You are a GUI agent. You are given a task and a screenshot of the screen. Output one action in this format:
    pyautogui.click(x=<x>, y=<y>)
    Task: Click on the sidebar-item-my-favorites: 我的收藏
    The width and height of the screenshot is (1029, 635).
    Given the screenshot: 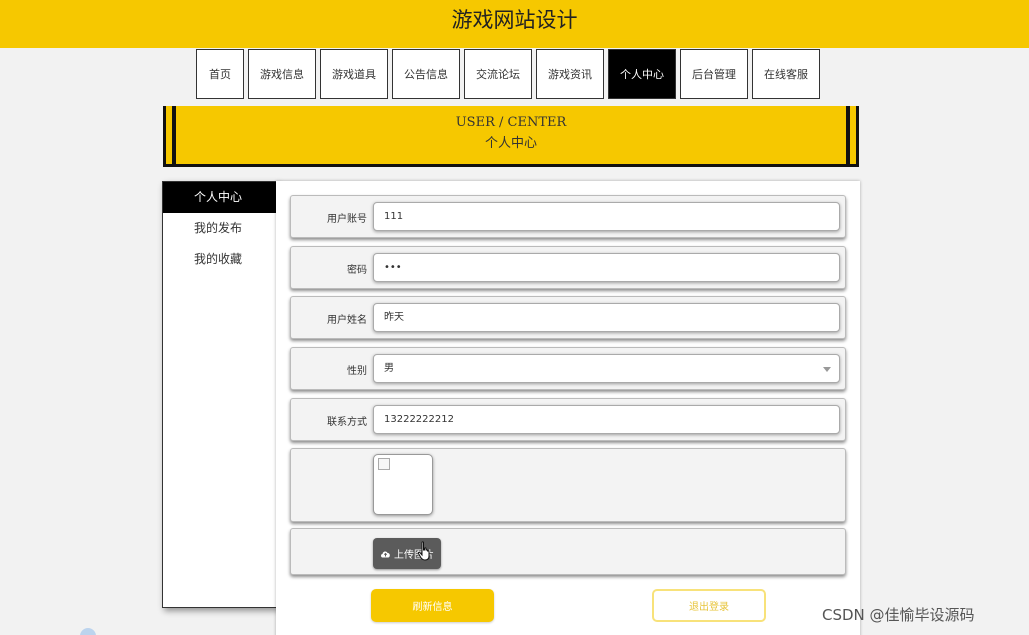 What is the action you would take?
    pyautogui.click(x=220, y=259)
    